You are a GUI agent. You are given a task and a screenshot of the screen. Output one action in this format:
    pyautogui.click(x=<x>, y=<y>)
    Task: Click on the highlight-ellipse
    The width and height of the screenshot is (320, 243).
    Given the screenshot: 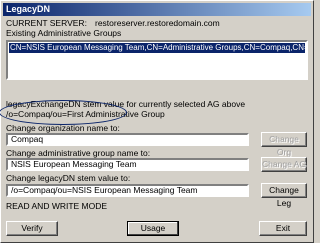 What is the action you would take?
    pyautogui.click(x=63, y=112)
    